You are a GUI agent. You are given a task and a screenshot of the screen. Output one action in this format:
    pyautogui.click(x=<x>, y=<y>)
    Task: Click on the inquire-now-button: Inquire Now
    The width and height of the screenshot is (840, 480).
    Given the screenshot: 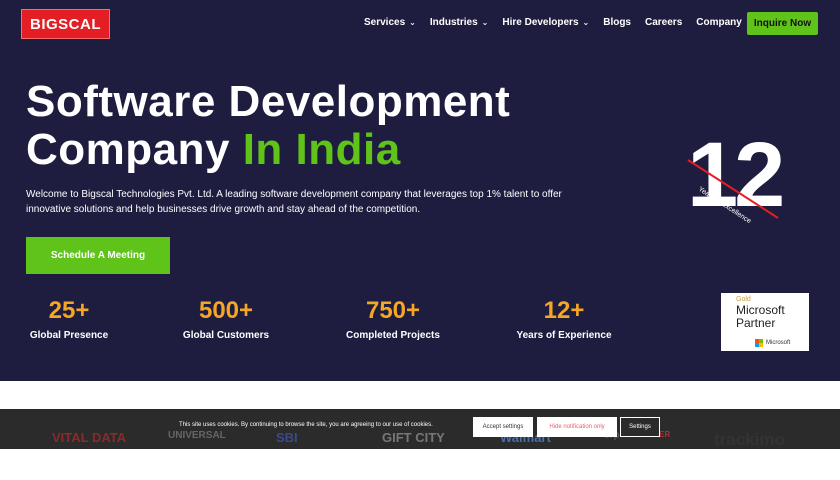 What is the action you would take?
    pyautogui.click(x=782, y=23)
    